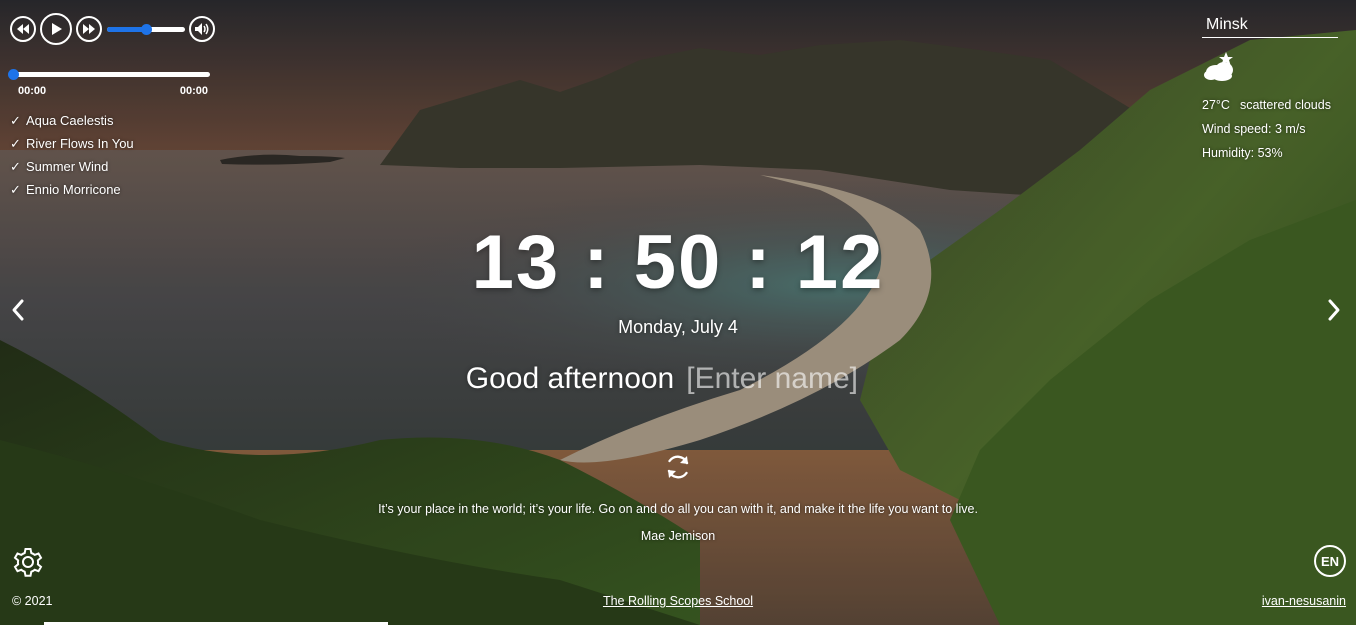  I want to click on volume-knob, so click(146, 29).